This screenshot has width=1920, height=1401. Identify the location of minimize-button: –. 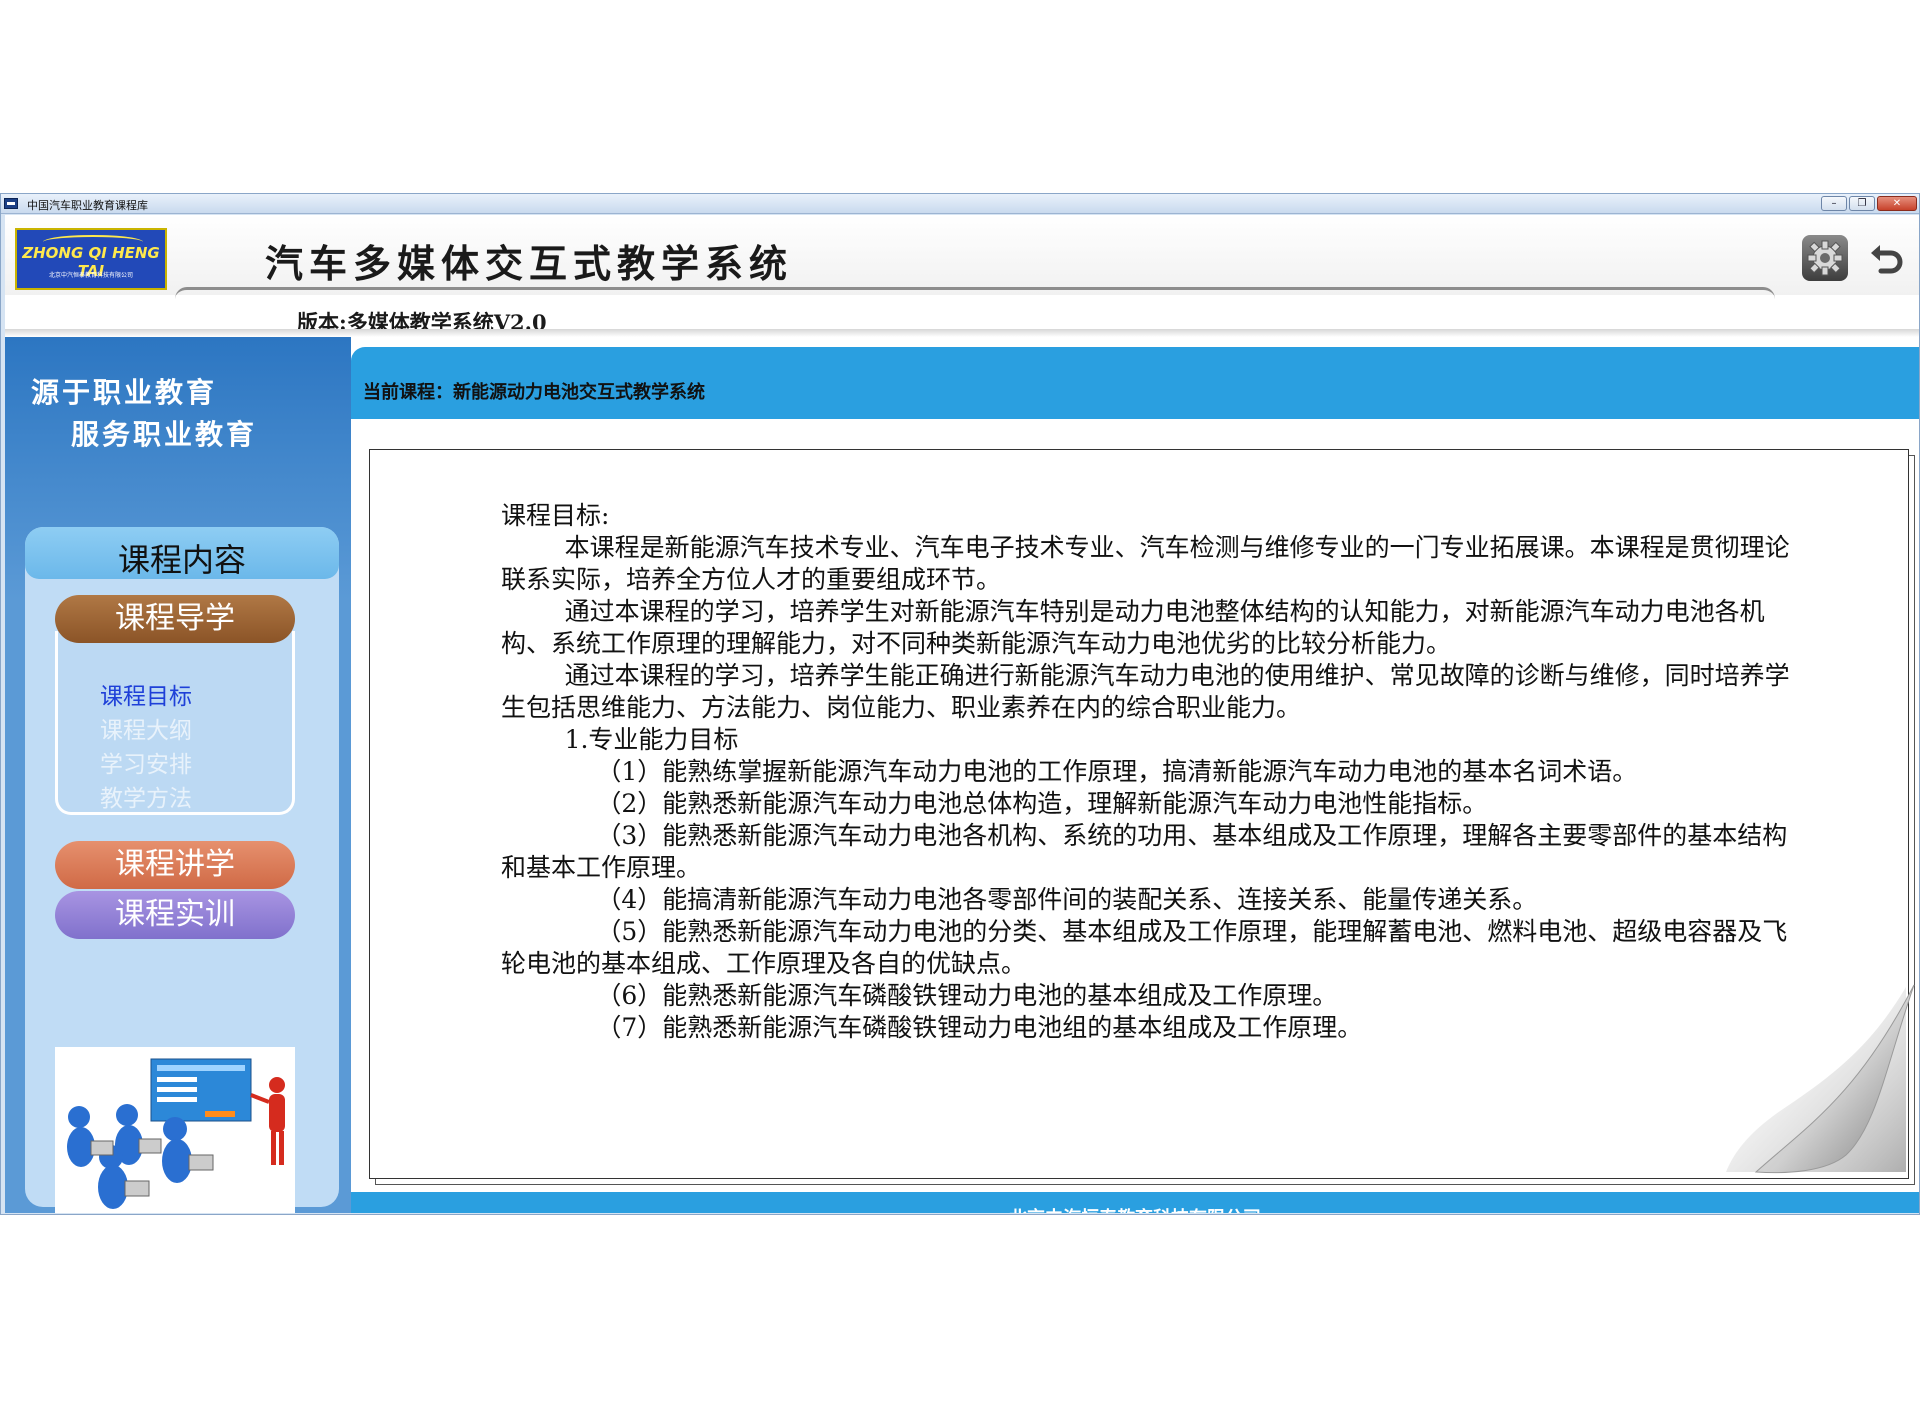
(1834, 203).